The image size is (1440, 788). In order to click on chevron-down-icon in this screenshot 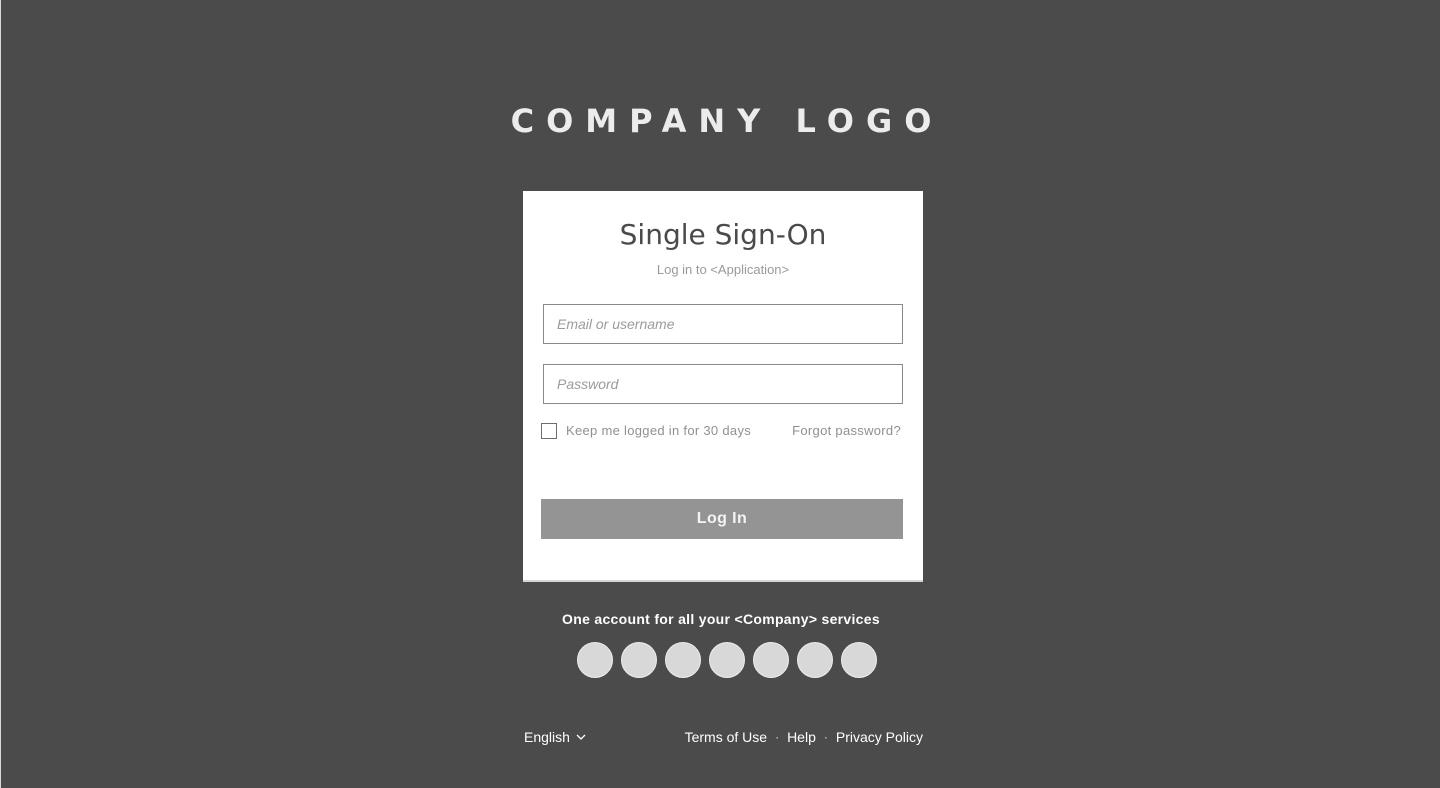, I will do `click(581, 737)`.